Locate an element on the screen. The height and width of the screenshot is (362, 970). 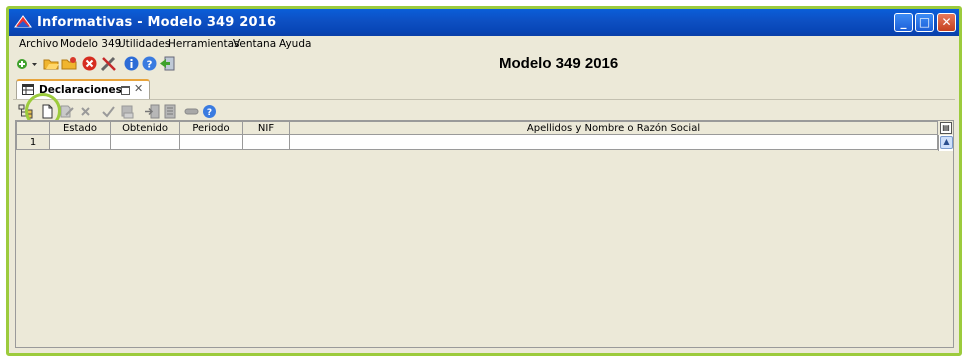
table-icon is located at coordinates (28, 89).